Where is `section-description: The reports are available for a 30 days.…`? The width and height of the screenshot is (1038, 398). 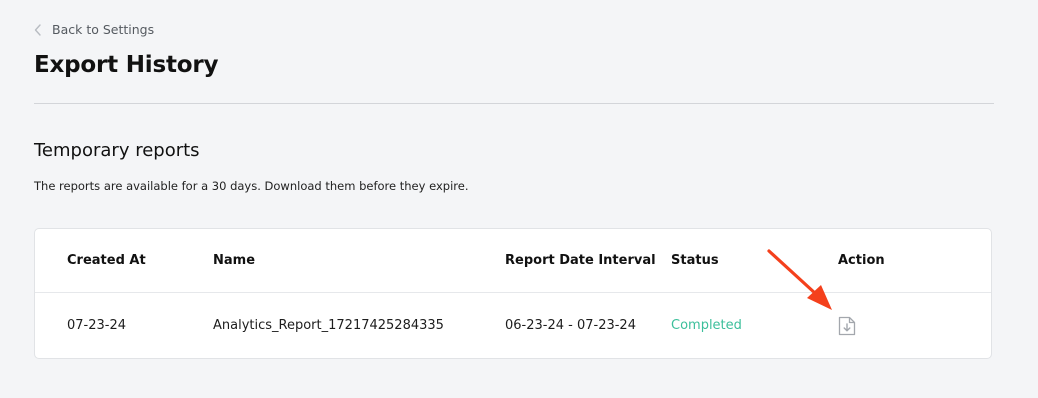
section-description: The reports are available for a 30 days.… is located at coordinates (251, 186).